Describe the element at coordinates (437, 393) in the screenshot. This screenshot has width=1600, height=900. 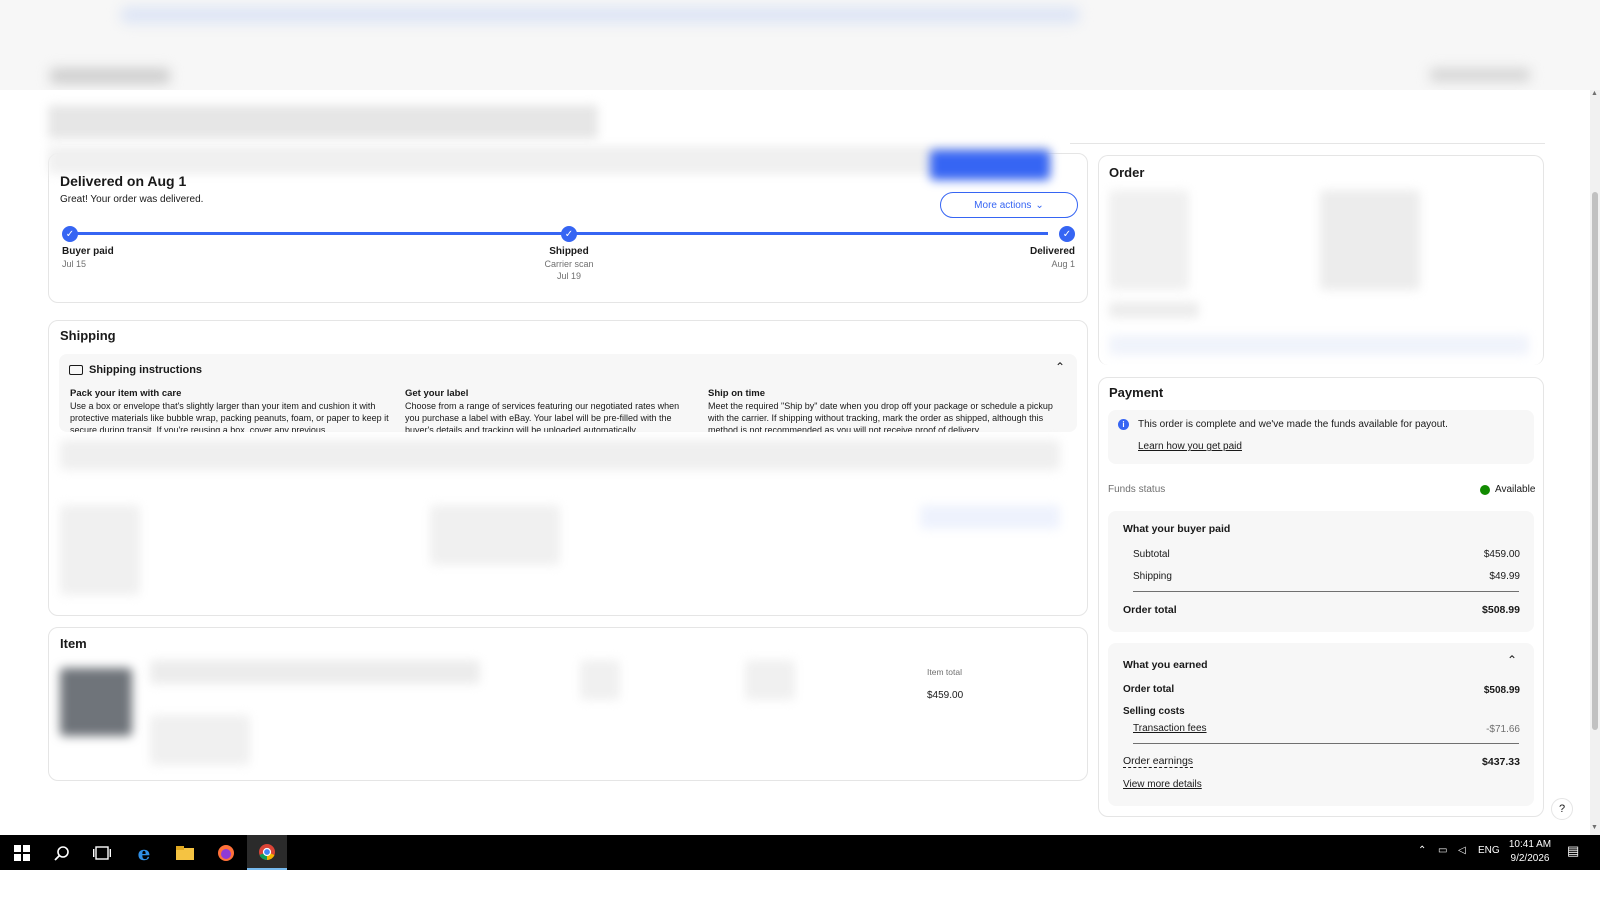
I see `instruction-title: Get your label` at that location.